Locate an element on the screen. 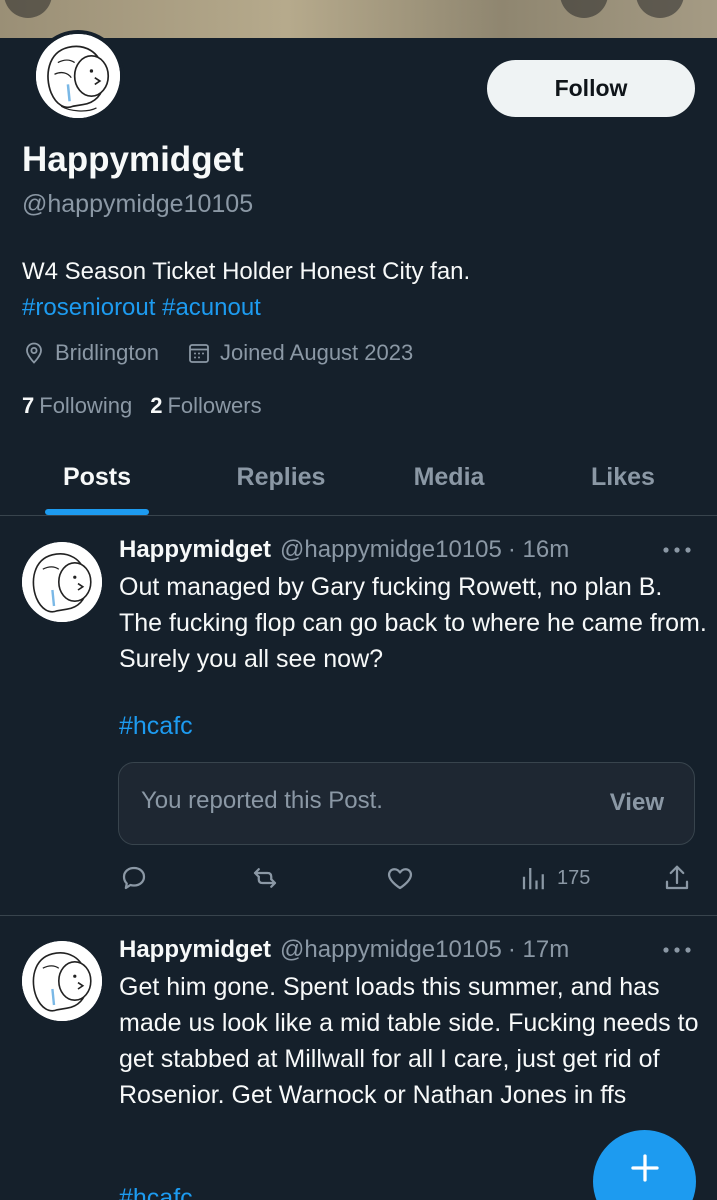 Image resolution: width=717 pixels, height=1200 pixels. heart-icon is located at coordinates (400, 879).